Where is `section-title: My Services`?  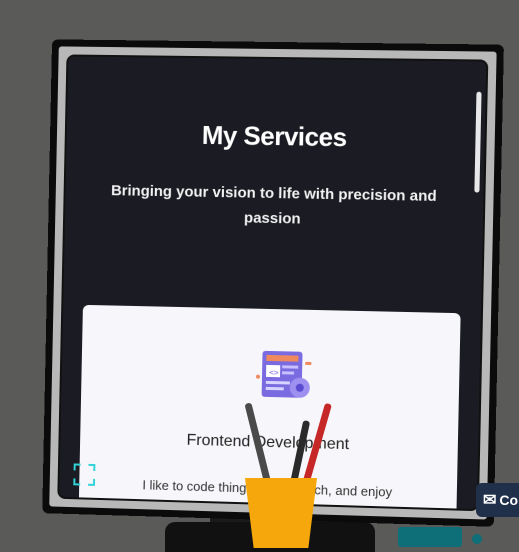 section-title: My Services is located at coordinates (274, 136).